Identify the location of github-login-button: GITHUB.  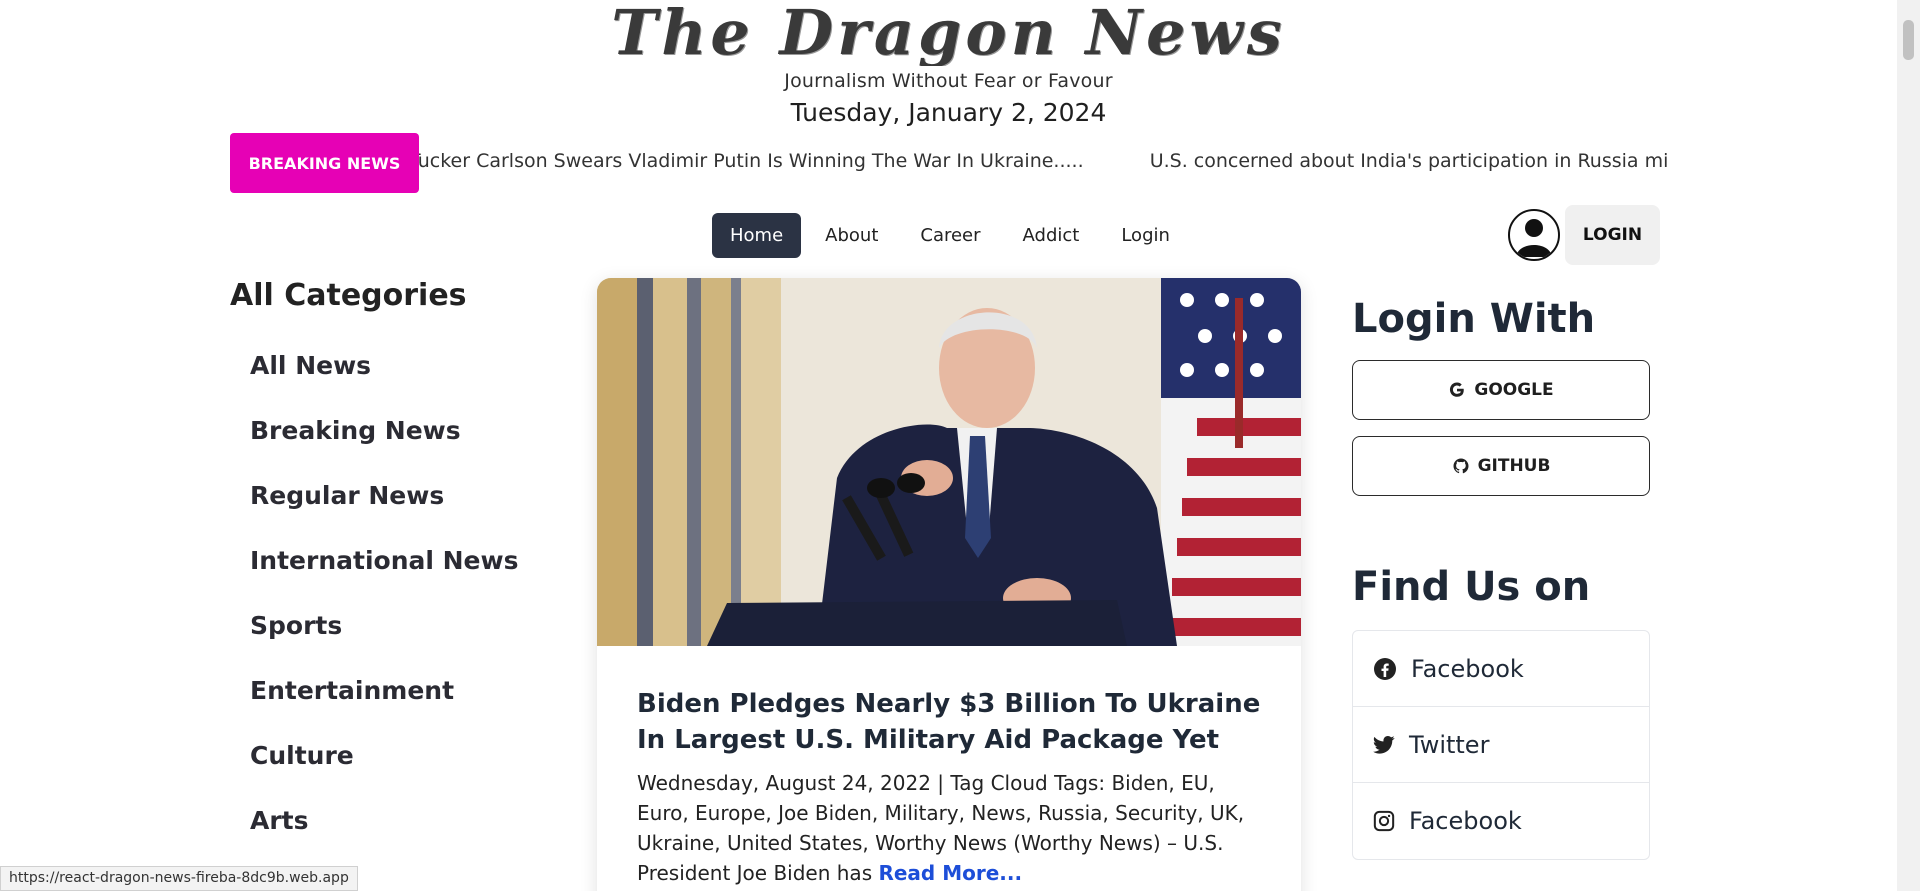
(1501, 466).